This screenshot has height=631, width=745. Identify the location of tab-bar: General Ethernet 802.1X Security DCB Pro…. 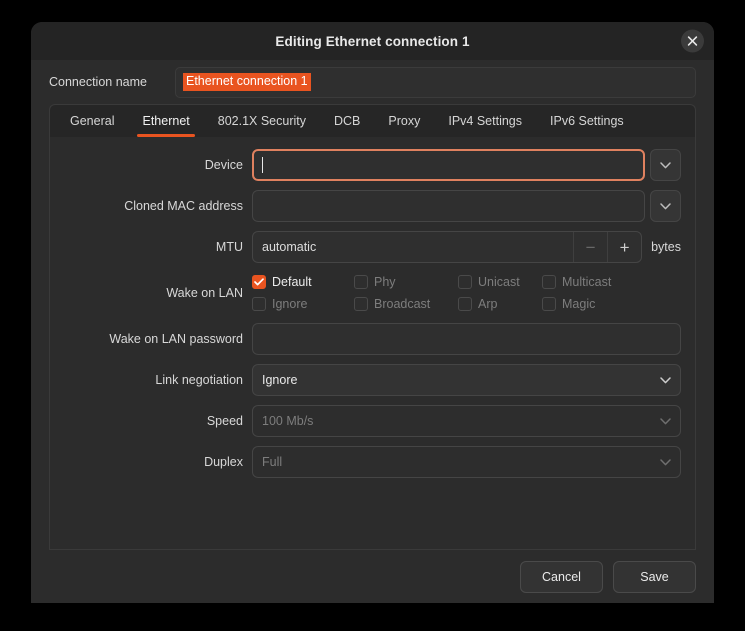
(372, 120).